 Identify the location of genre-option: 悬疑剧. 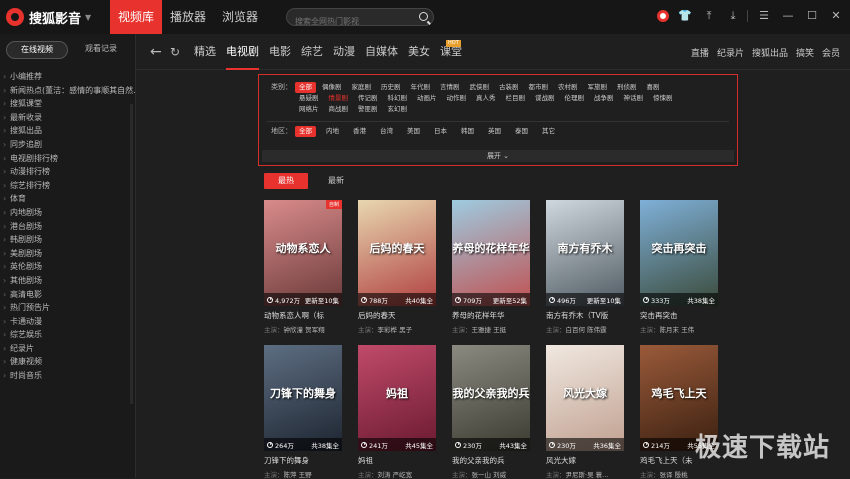
(309, 98).